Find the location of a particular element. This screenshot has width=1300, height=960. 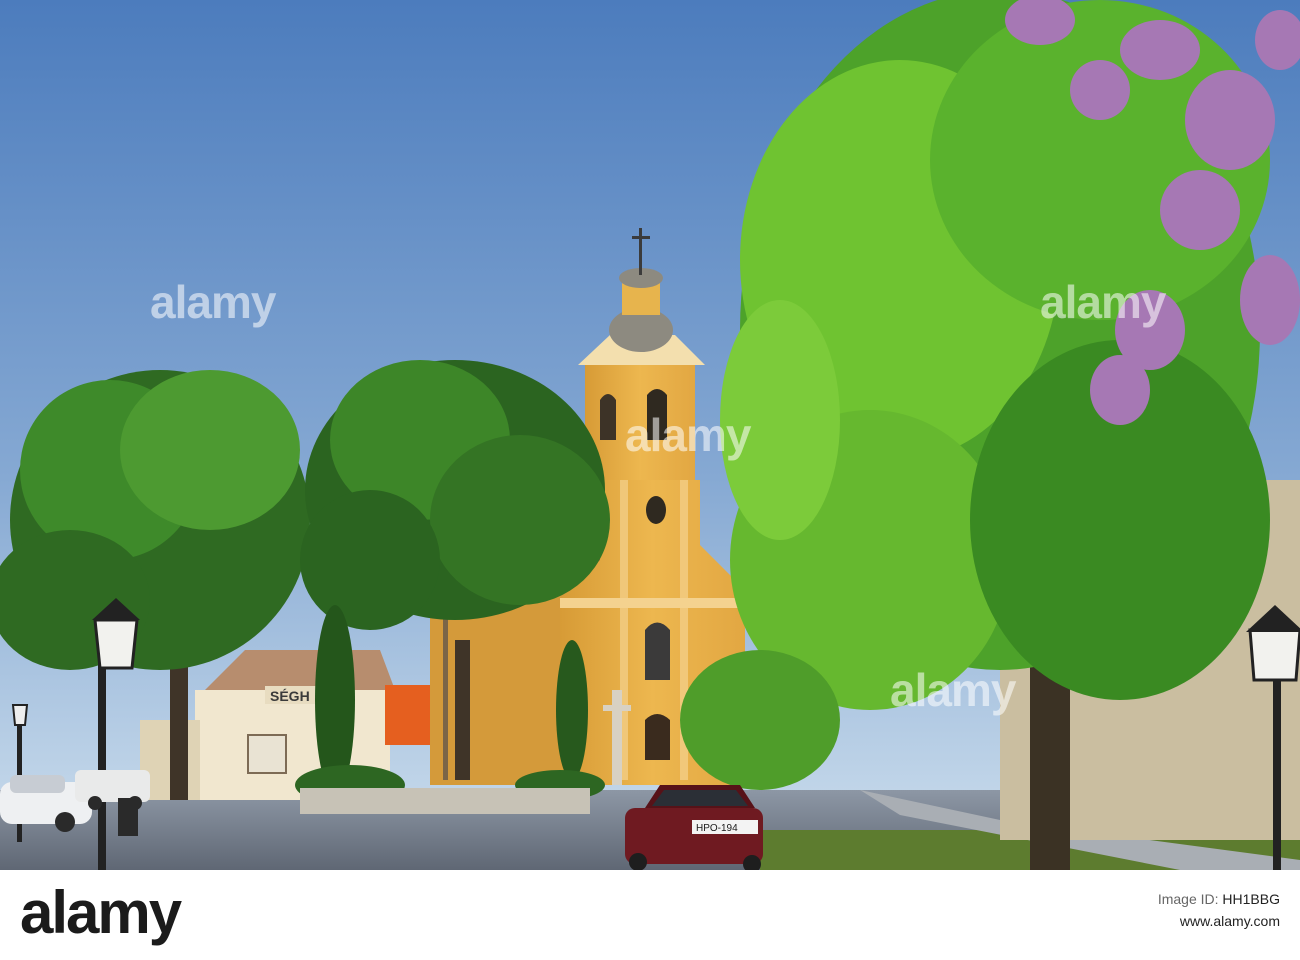

image-id-line: Image ID: HH1BBG is located at coordinates (1219, 899).